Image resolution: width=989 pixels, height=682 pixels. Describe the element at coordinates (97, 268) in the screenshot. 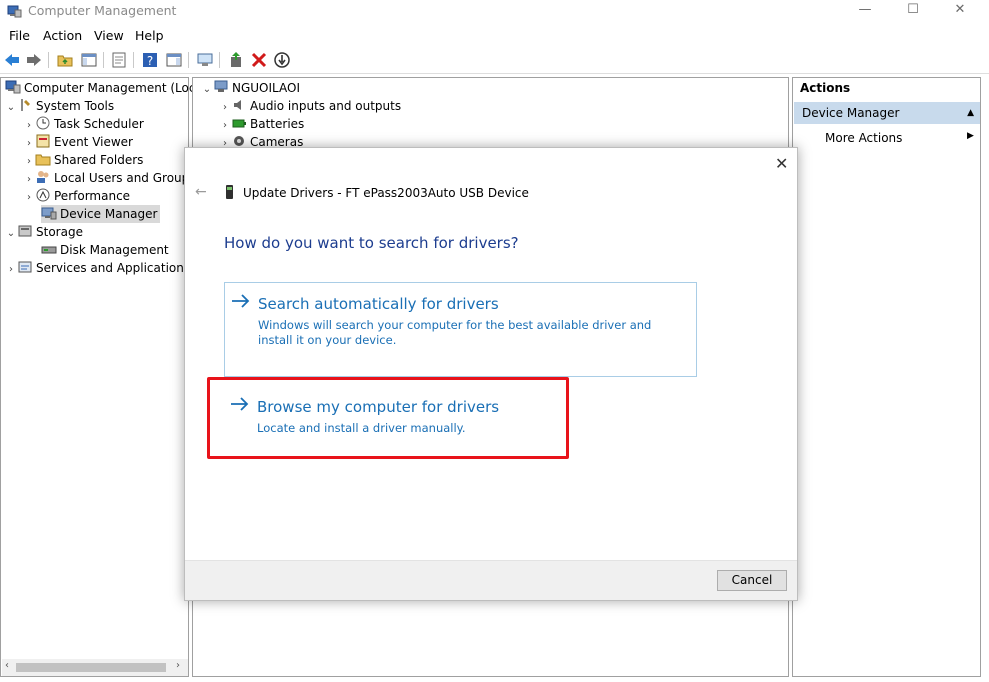

I see `tree-item-services-applications: › Services and Applications` at that location.